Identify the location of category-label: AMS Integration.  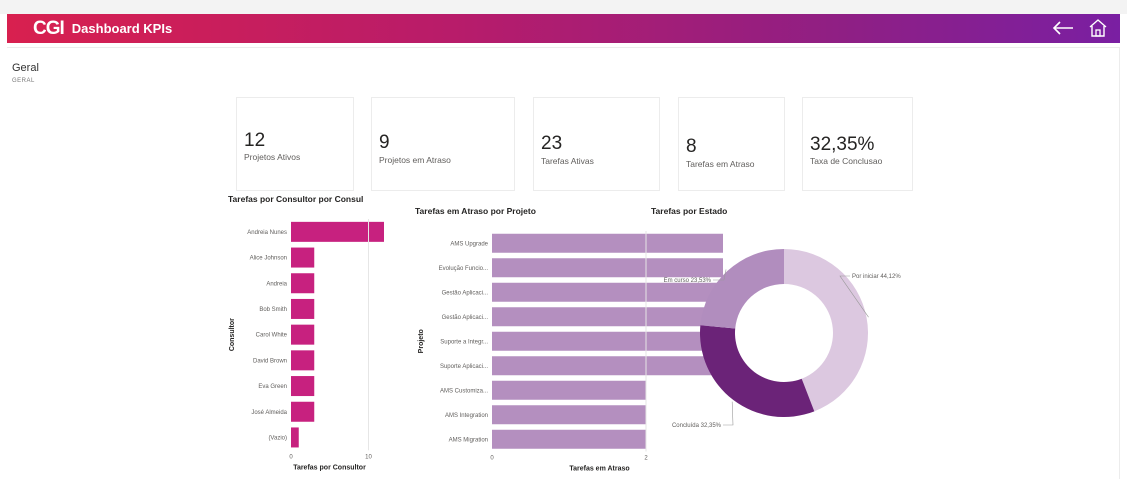
(466, 416).